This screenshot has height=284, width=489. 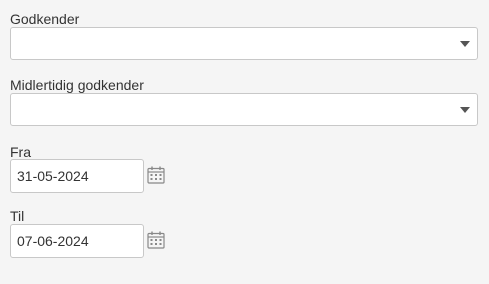 What do you see at coordinates (77, 176) in the screenshot?
I see `from-date-input` at bounding box center [77, 176].